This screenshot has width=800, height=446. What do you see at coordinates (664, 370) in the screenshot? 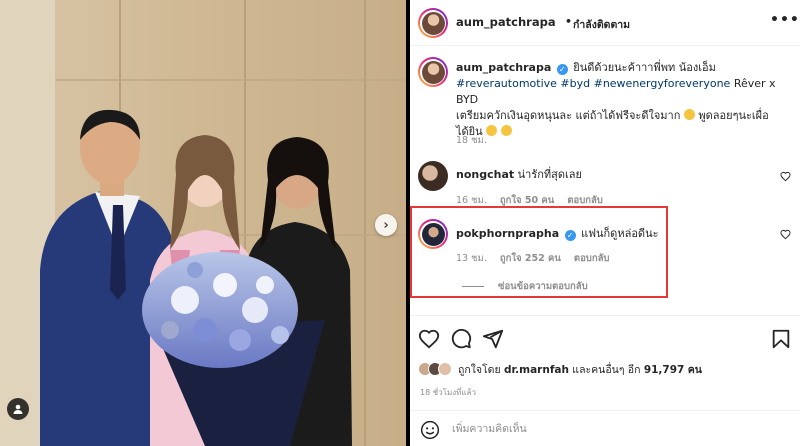
I see `likes-count: 91,797` at bounding box center [664, 370].